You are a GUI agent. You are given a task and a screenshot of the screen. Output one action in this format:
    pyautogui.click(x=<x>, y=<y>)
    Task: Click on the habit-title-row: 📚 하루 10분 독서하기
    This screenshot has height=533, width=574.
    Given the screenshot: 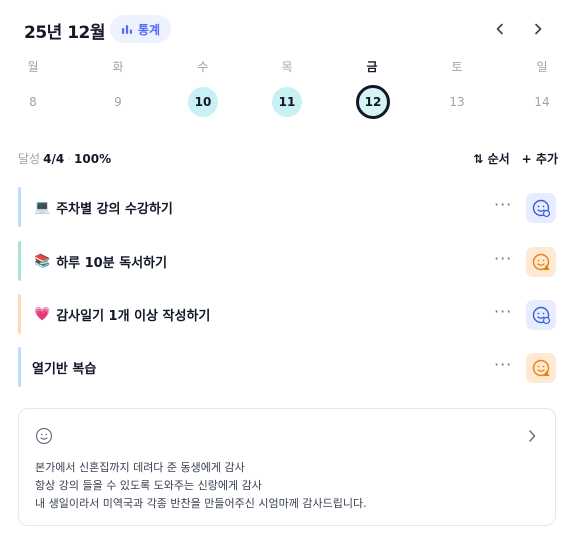 What is the action you would take?
    pyautogui.click(x=100, y=261)
    